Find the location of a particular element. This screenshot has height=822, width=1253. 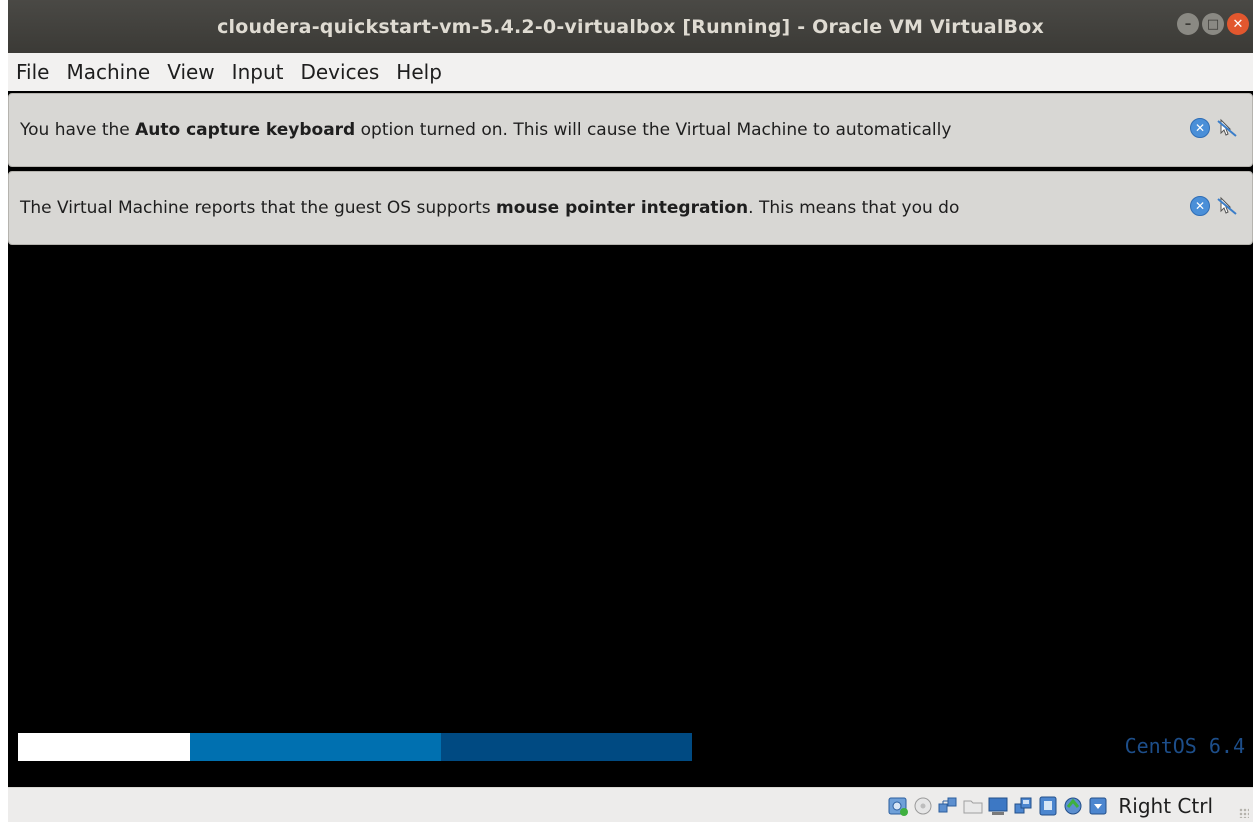

optical-drive-icon is located at coordinates (923, 806).